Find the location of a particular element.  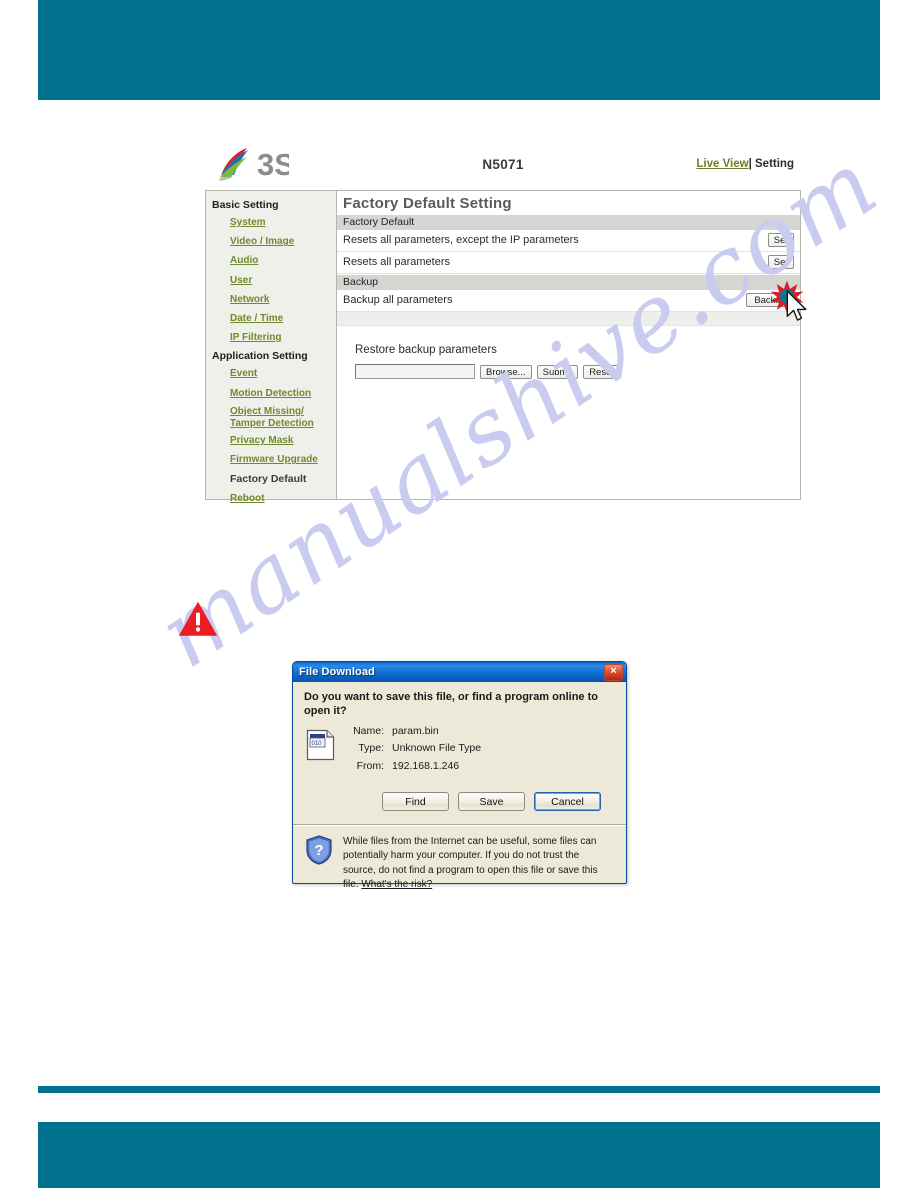

find-button: Find is located at coordinates (415, 802).